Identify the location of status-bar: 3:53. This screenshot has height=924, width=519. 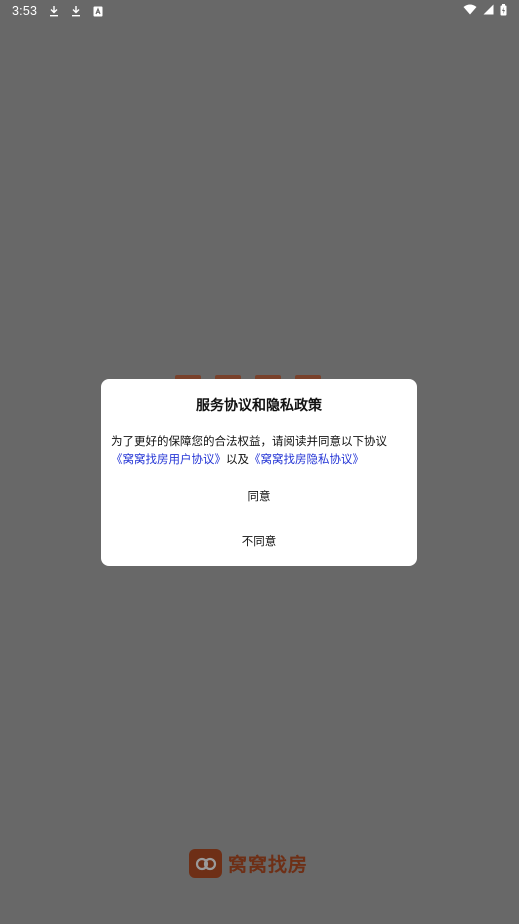
(259, 11).